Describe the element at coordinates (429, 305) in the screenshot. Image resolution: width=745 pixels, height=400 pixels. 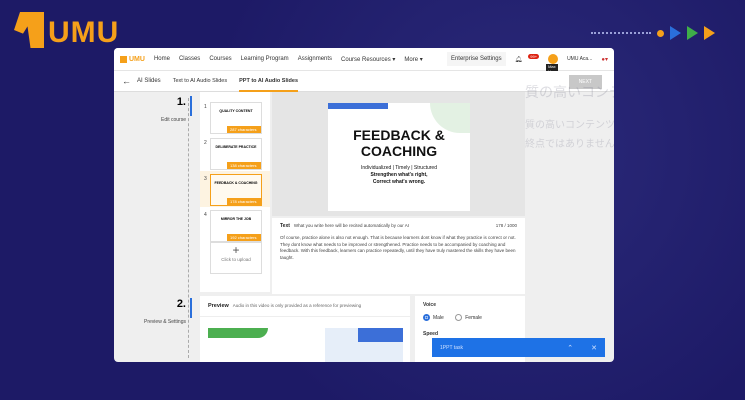
I see `voice-label: Voice` at that location.